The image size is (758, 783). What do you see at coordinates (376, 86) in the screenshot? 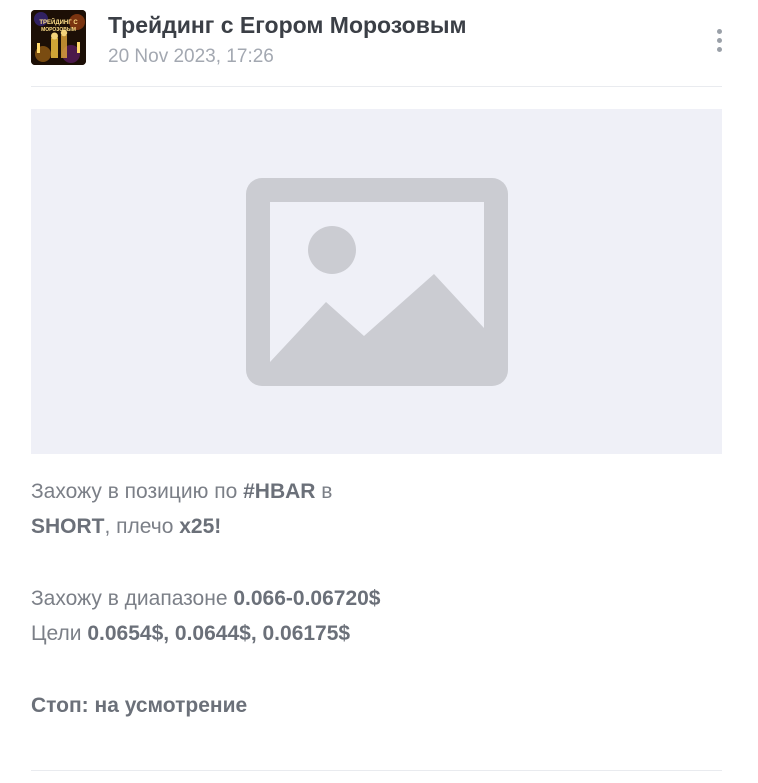
I see `header-divider` at bounding box center [376, 86].